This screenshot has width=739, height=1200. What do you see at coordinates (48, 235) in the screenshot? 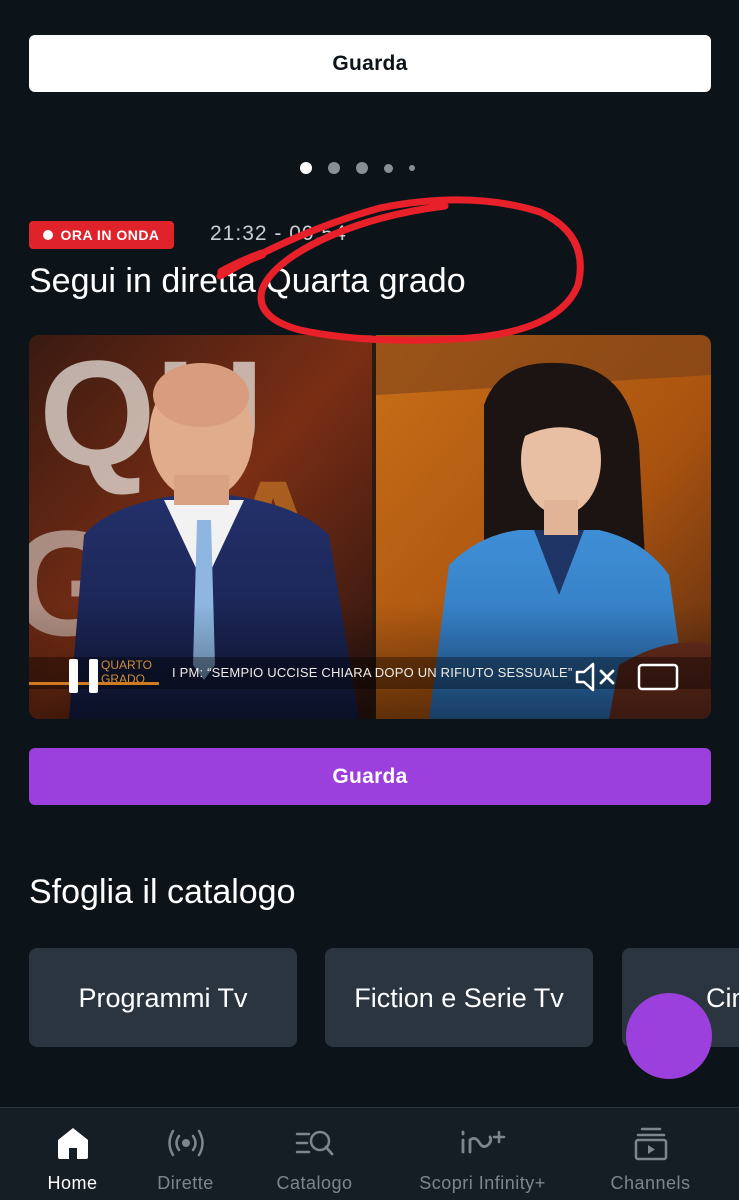
I see `live-dot-icon` at bounding box center [48, 235].